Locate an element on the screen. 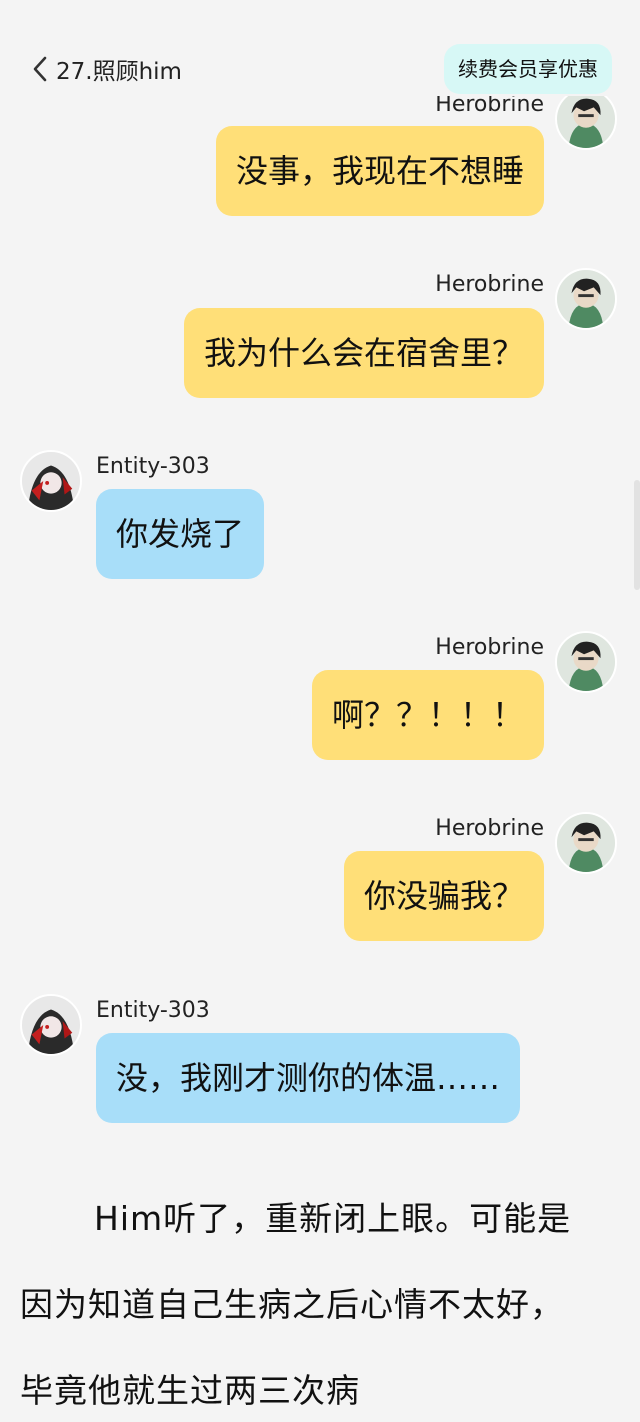  back-button: 27.照顾him is located at coordinates (106, 69).